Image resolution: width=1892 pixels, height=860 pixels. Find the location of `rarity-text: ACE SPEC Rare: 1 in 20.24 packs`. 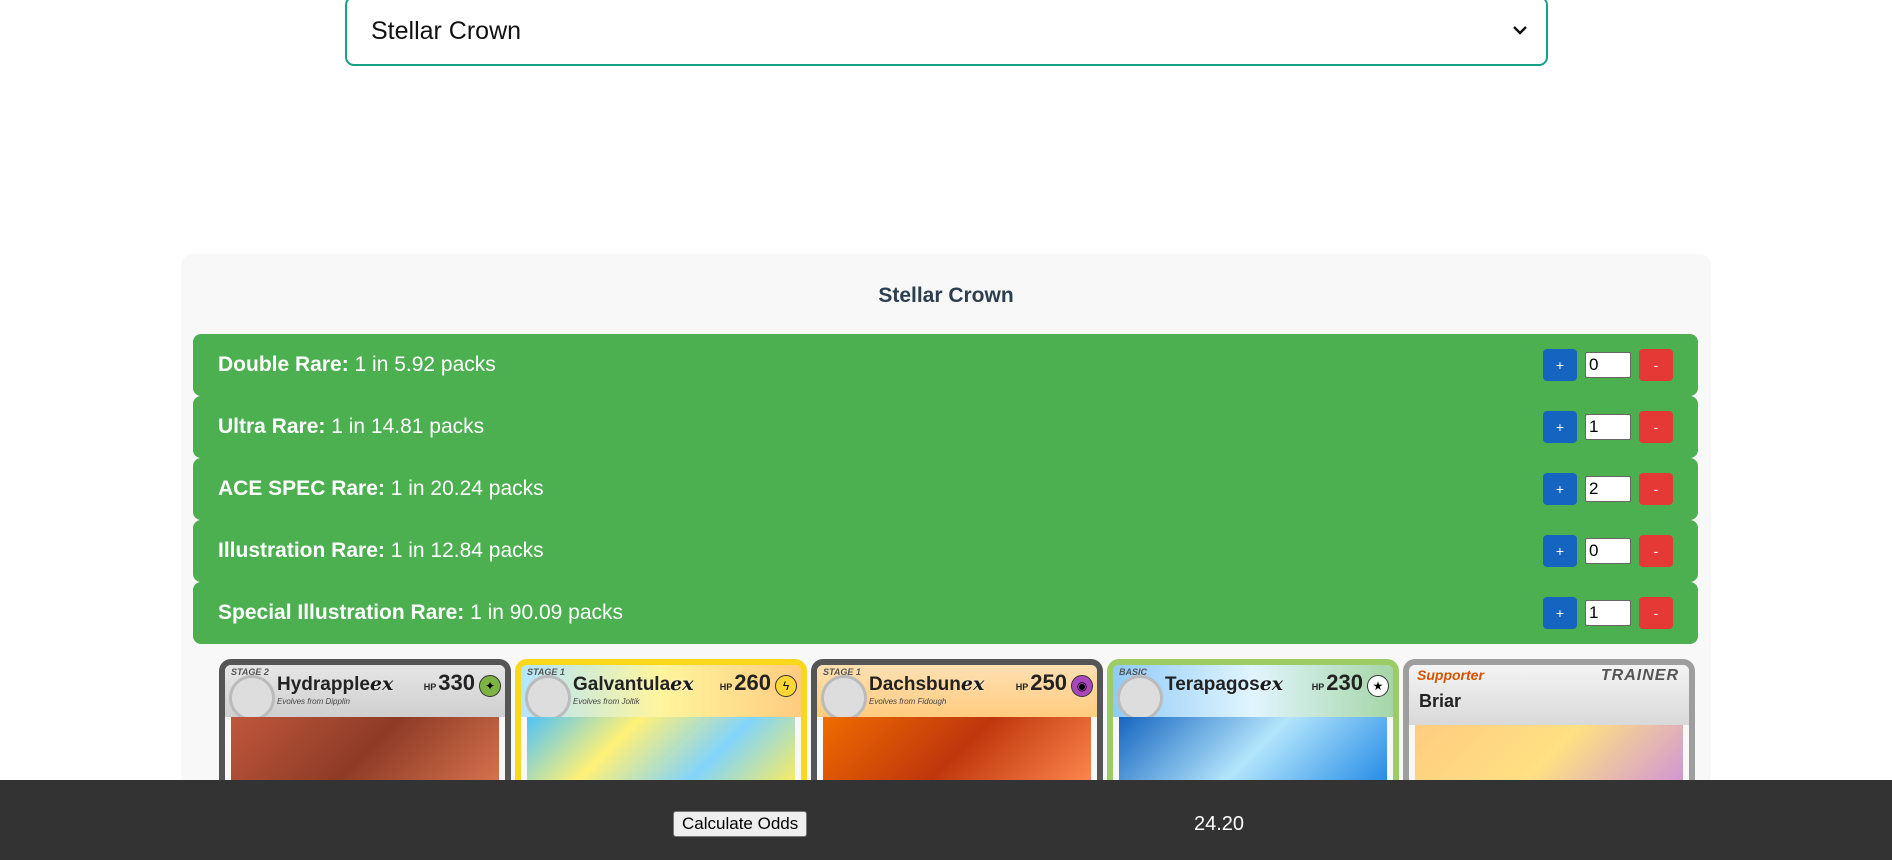

rarity-text: ACE SPEC Rare: 1 in 20.24 packs is located at coordinates (381, 489).